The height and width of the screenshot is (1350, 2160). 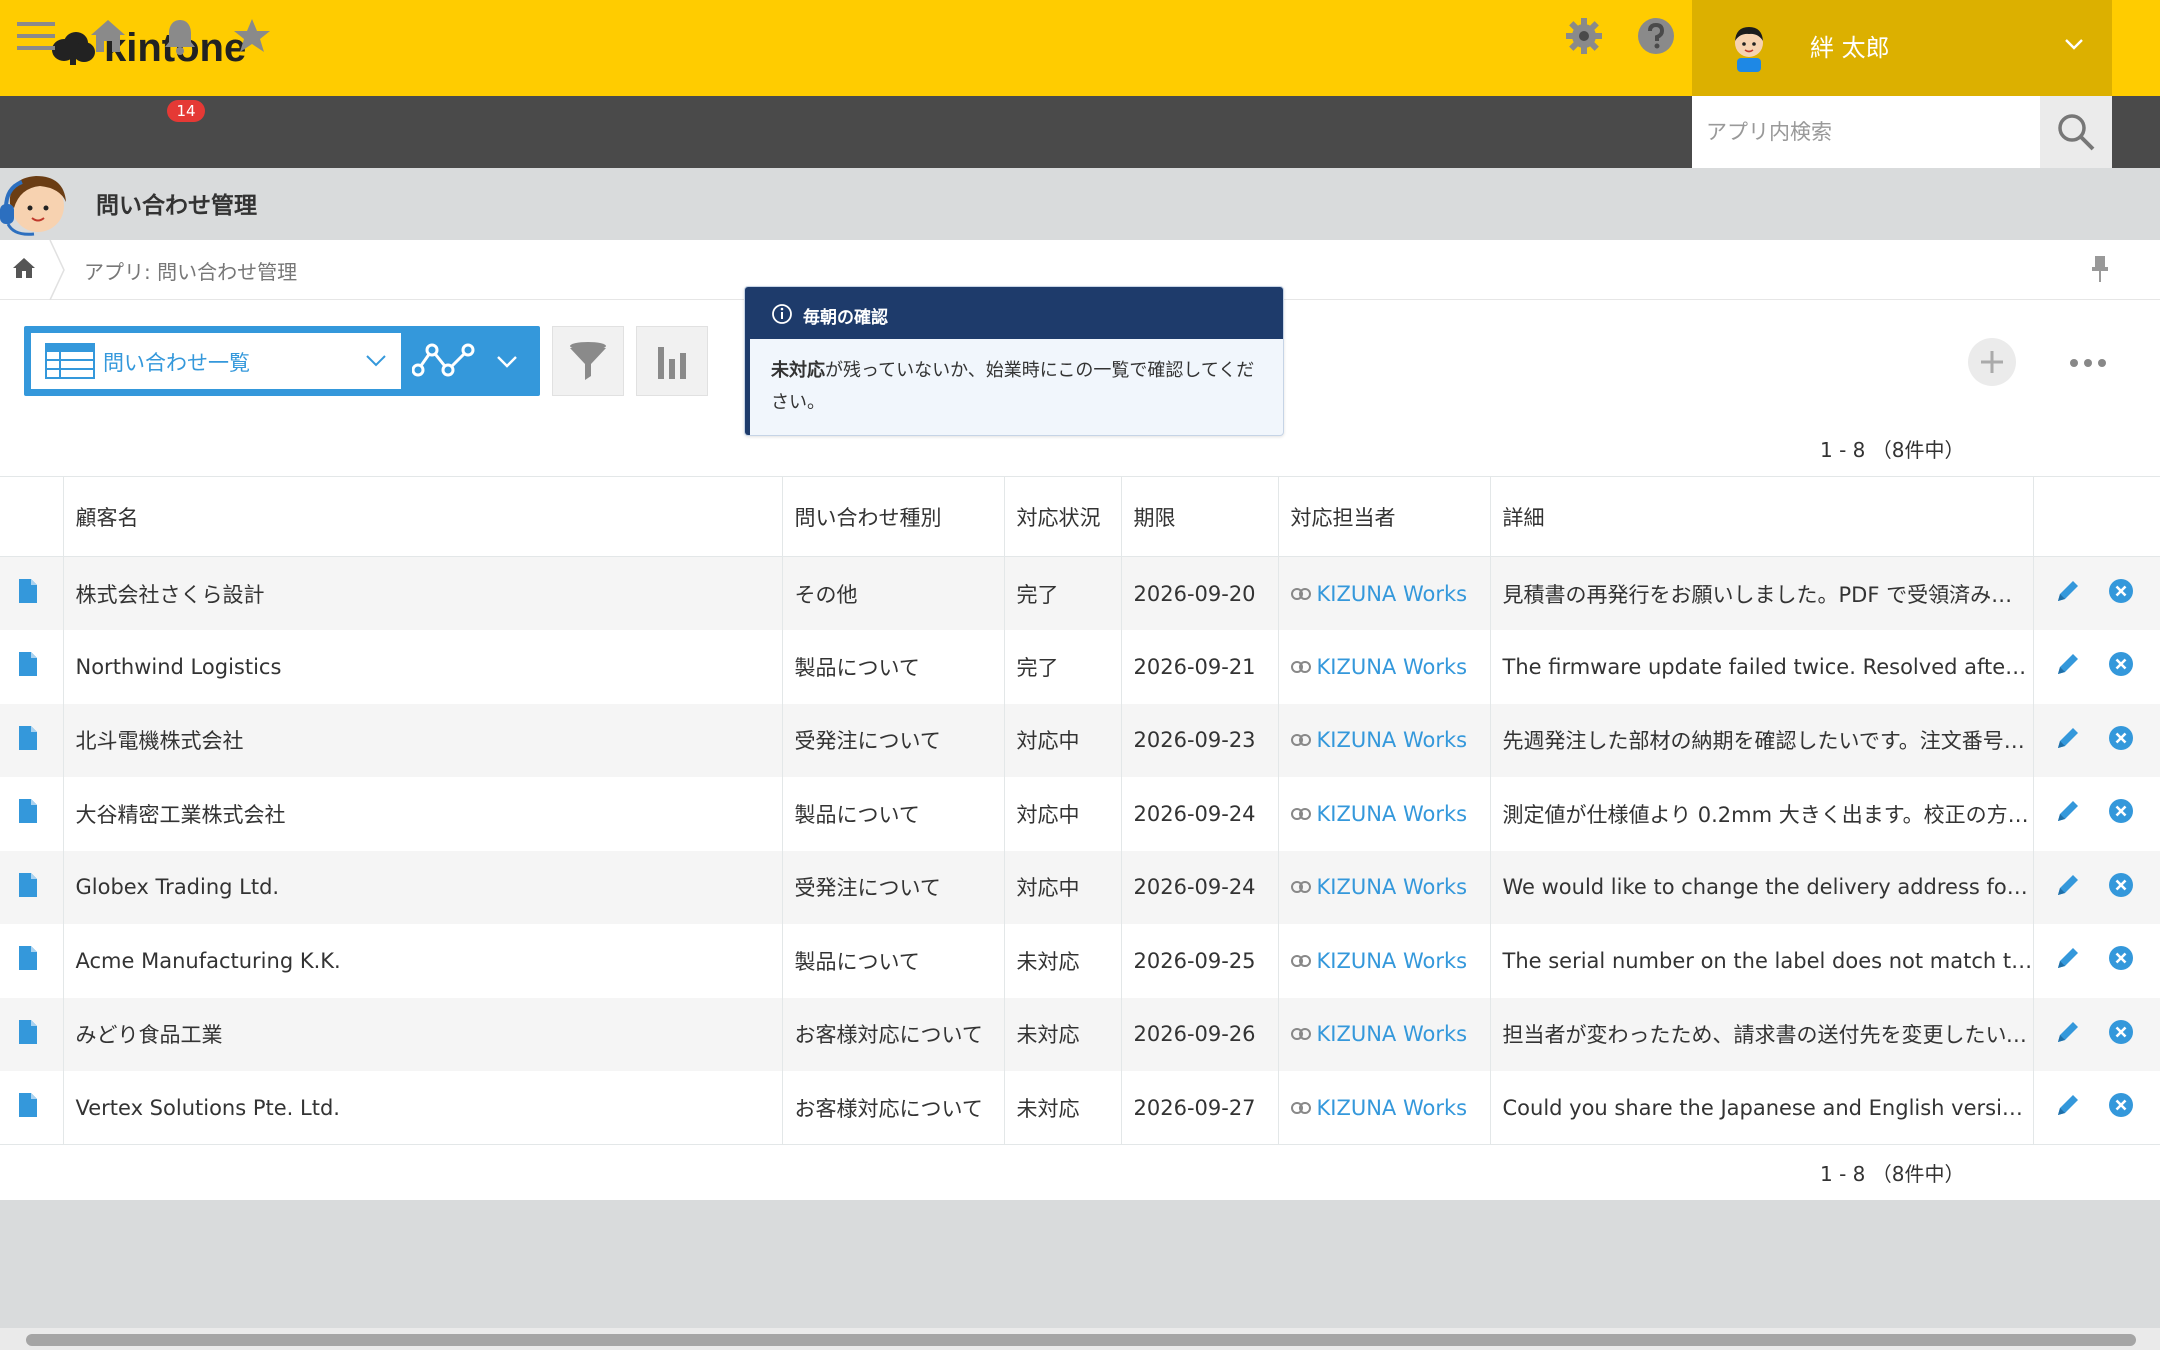 What do you see at coordinates (180, 36) in the screenshot?
I see `notifications-button` at bounding box center [180, 36].